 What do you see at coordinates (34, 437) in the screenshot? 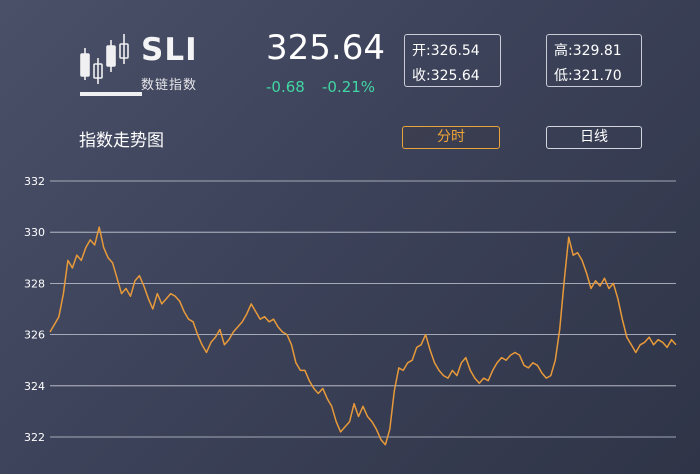
I see `y-tick-label: 322` at bounding box center [34, 437].